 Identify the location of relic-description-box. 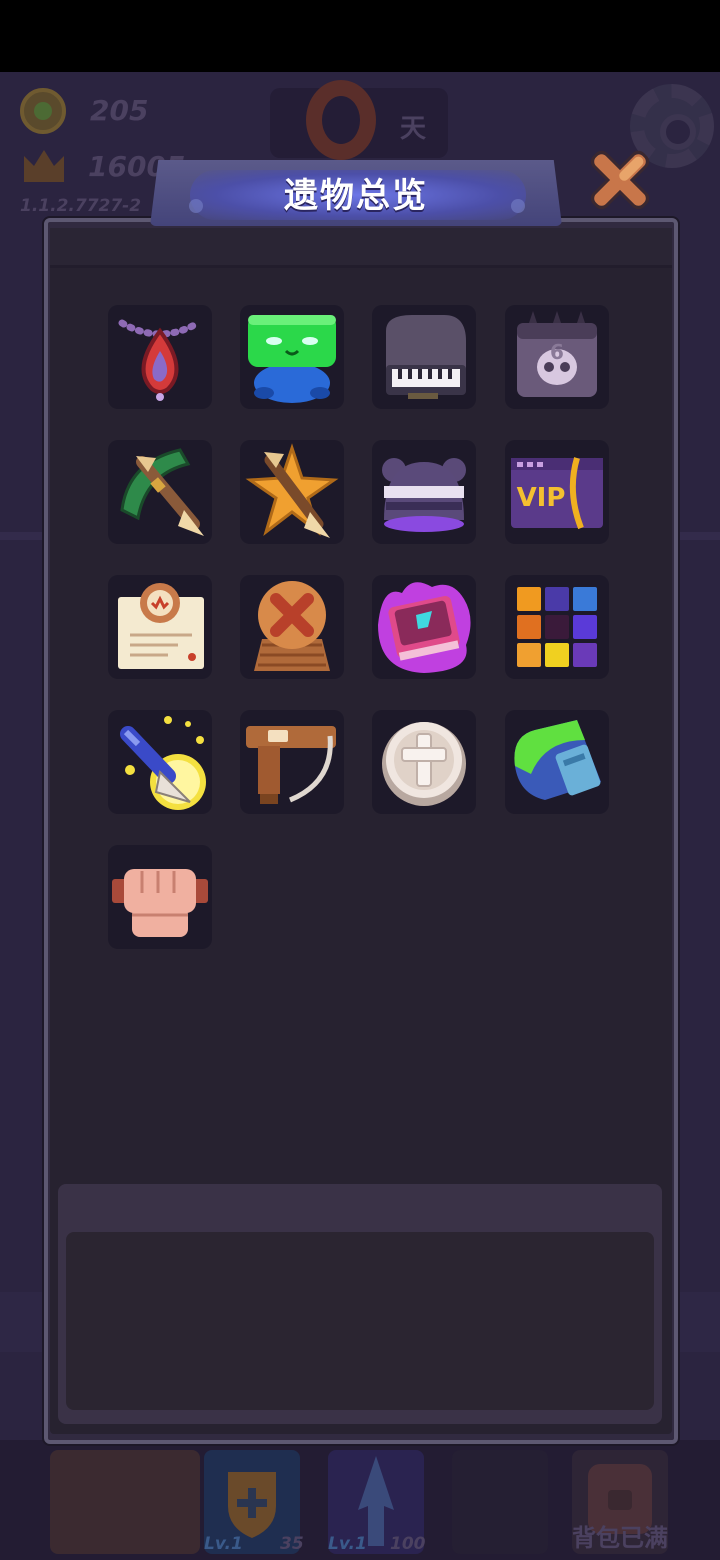
(360, 1321).